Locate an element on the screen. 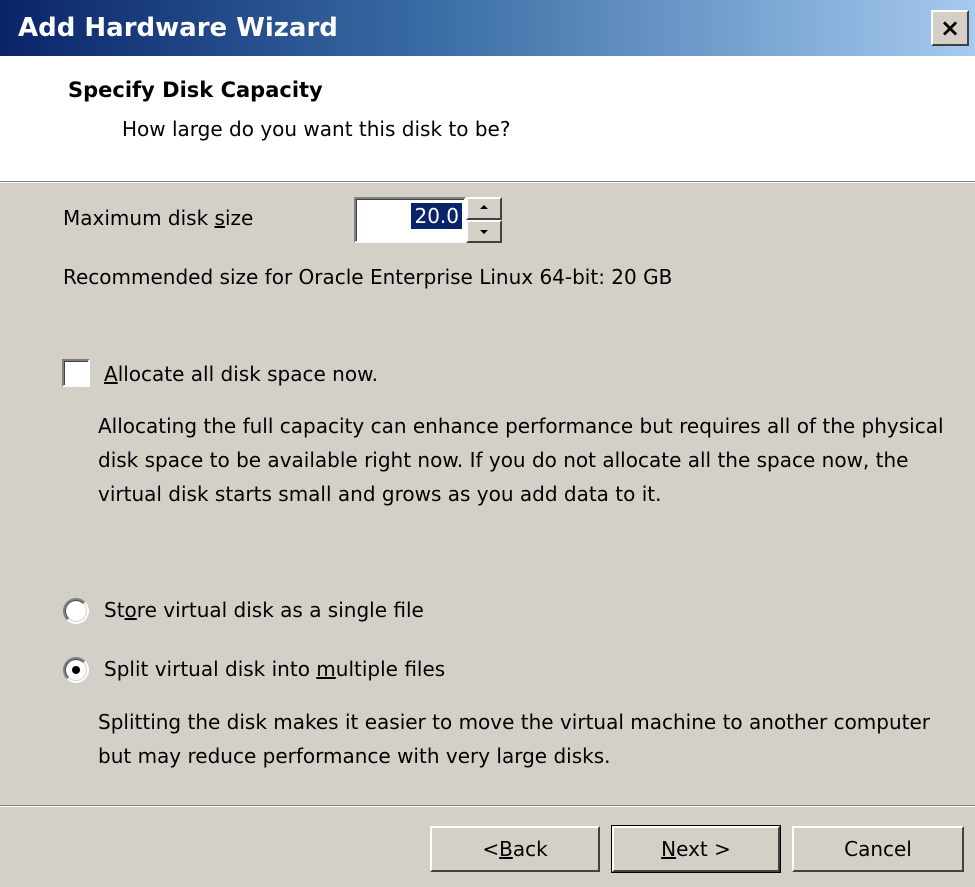 The height and width of the screenshot is (887, 975). allocate-checkbox is located at coordinates (76, 373).